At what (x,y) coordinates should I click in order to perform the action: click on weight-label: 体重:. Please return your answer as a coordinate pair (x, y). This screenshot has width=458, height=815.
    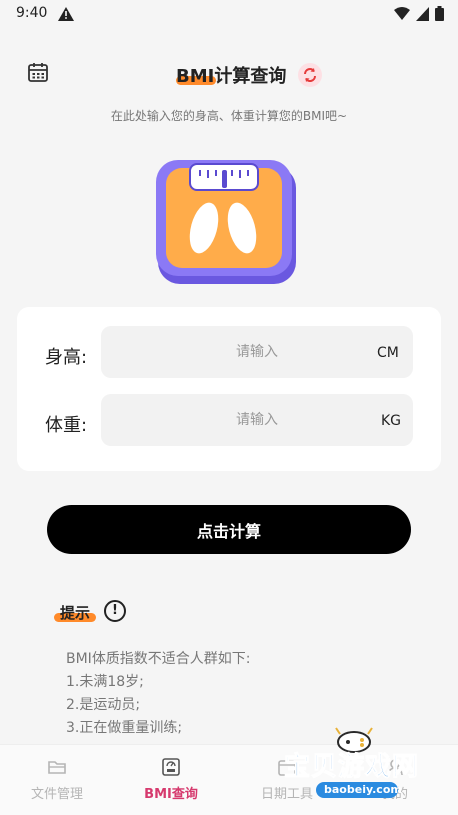
    Looking at the image, I should click on (66, 425).